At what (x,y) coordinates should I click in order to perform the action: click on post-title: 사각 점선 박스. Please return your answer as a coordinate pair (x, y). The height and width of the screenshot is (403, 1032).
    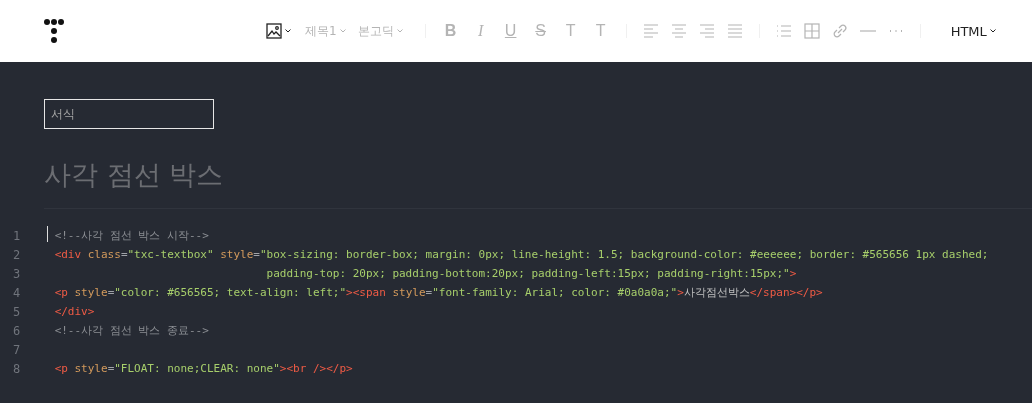
    Looking at the image, I should click on (134, 175).